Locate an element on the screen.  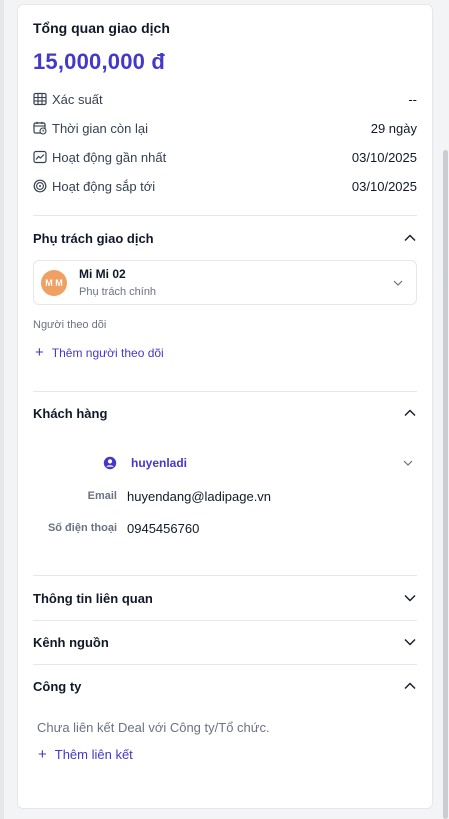
stat-label: Xác suất is located at coordinates (77, 99).